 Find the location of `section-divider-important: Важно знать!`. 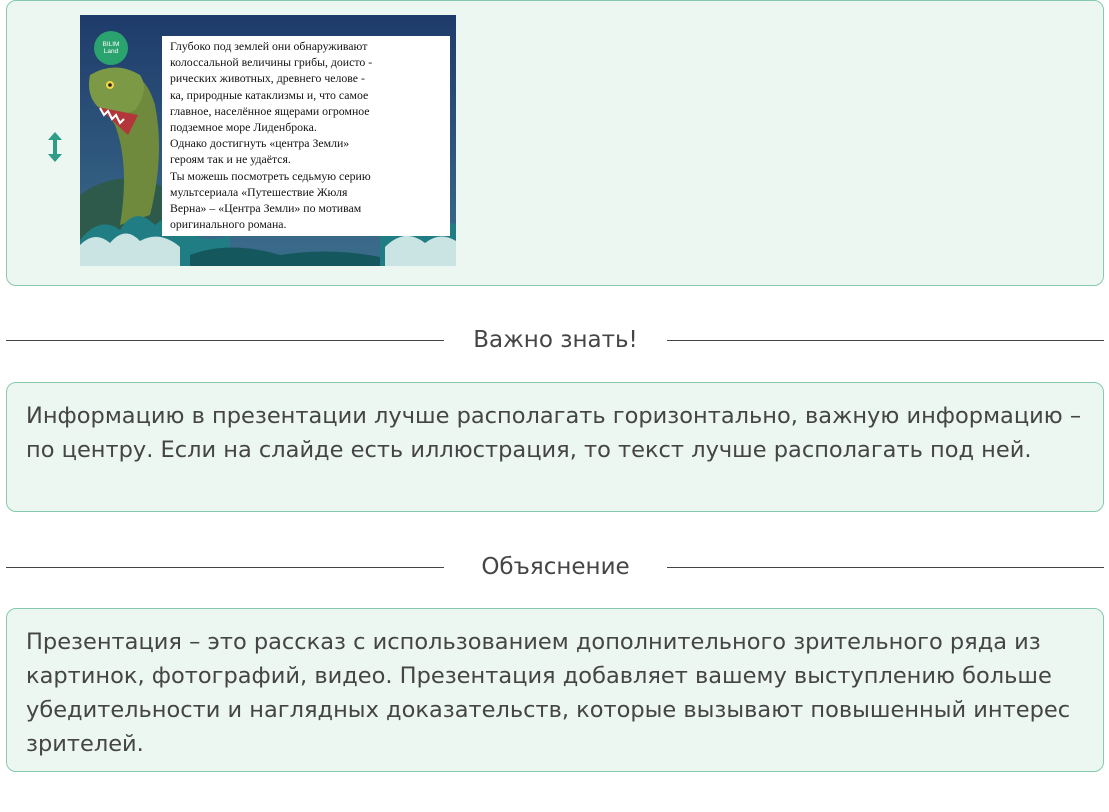

section-divider-important: Важно знать! is located at coordinates (555, 340).